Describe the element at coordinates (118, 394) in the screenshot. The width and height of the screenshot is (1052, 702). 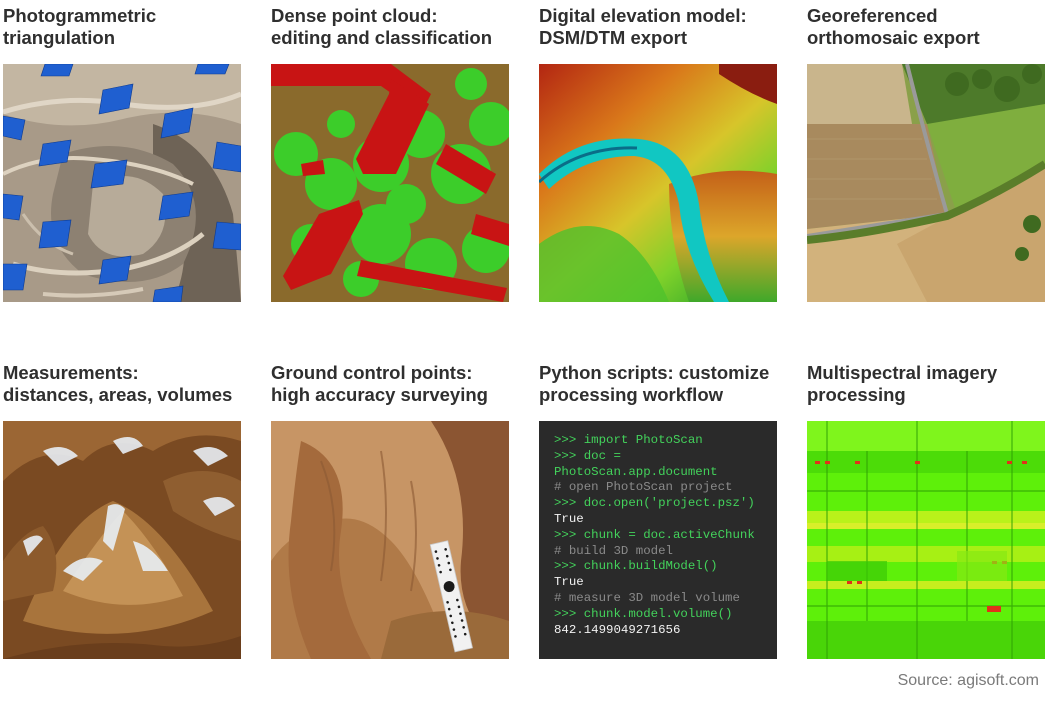
I see `title-line: distances, areas, volumes` at that location.